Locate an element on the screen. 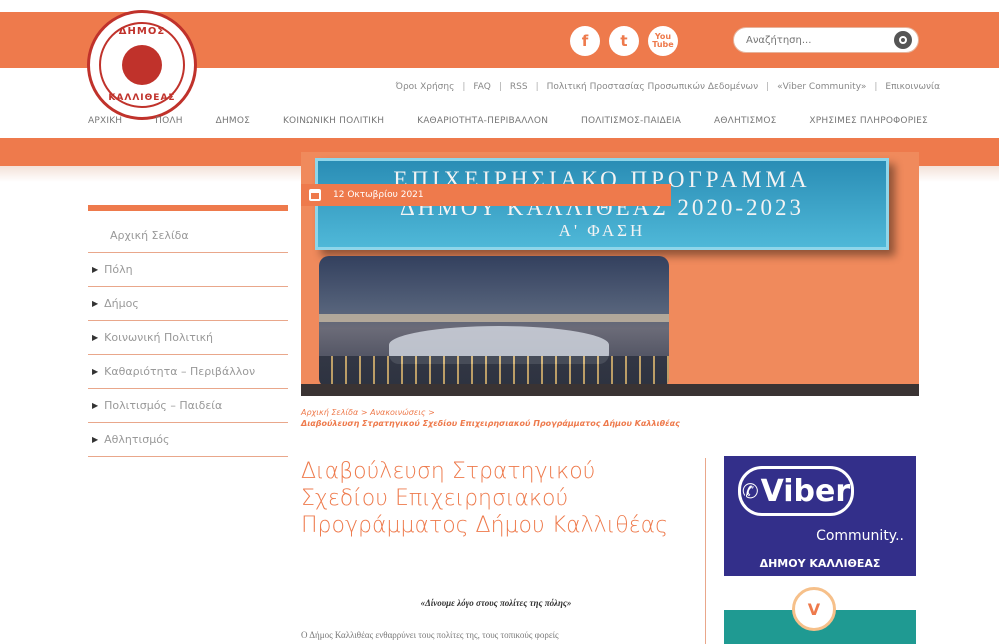 Image resolution: width=999 pixels, height=644 pixels. bulb-icon: V is located at coordinates (814, 609).